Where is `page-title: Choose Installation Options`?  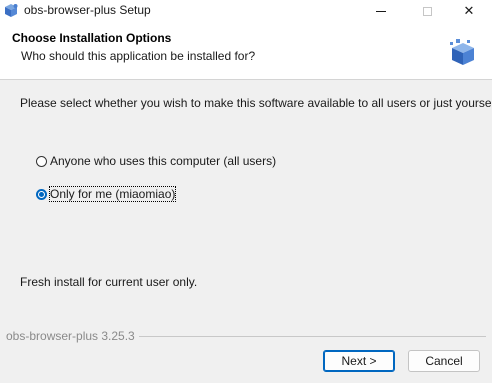 page-title: Choose Installation Options is located at coordinates (92, 38).